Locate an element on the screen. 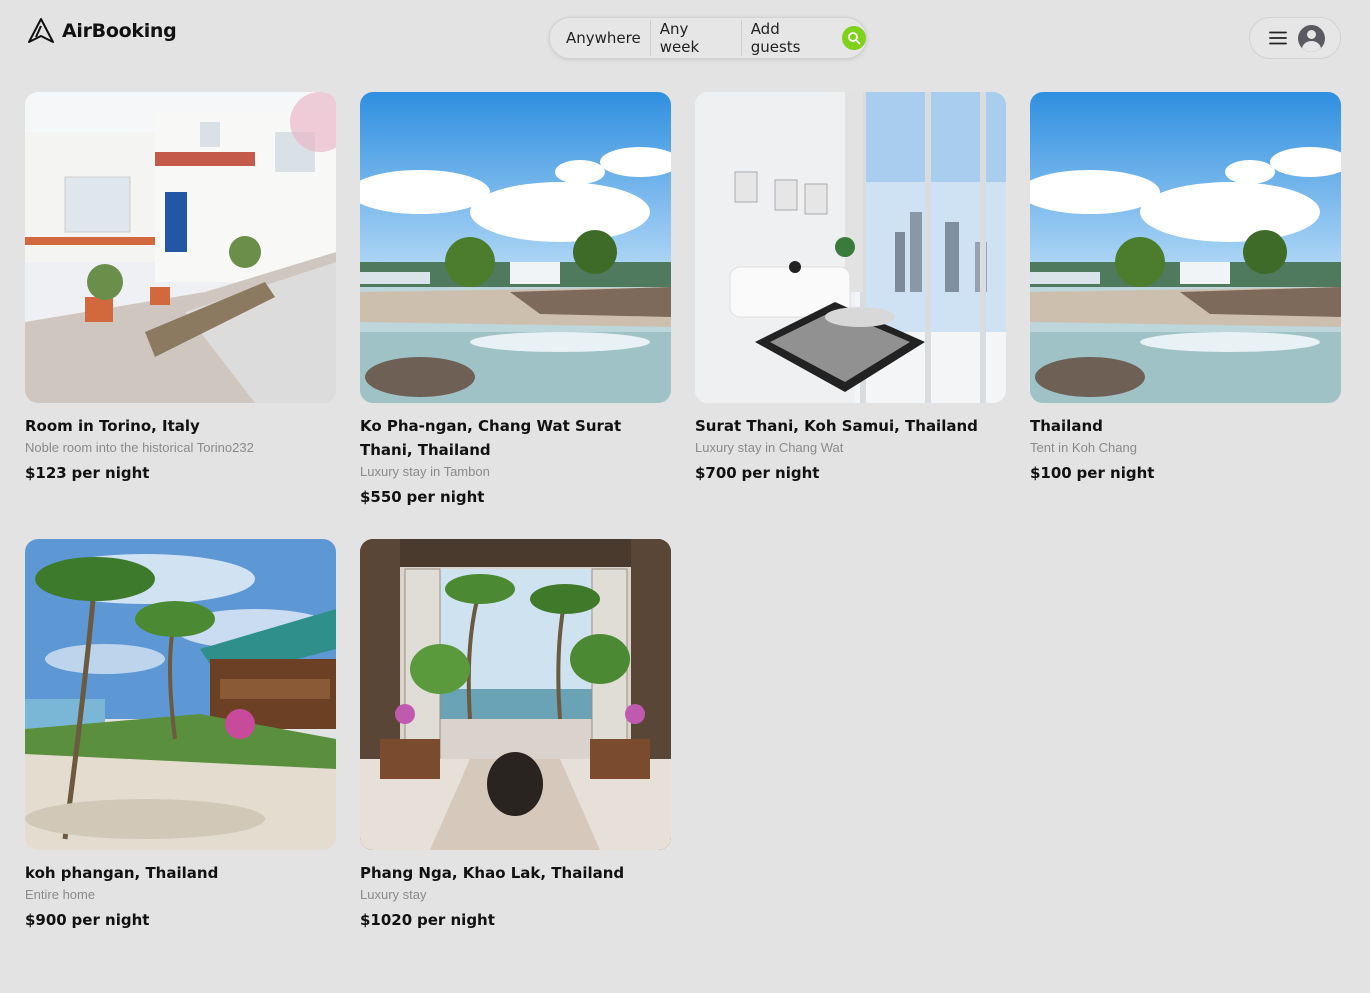  listing-title: koh phangan, Thailand is located at coordinates (122, 873).